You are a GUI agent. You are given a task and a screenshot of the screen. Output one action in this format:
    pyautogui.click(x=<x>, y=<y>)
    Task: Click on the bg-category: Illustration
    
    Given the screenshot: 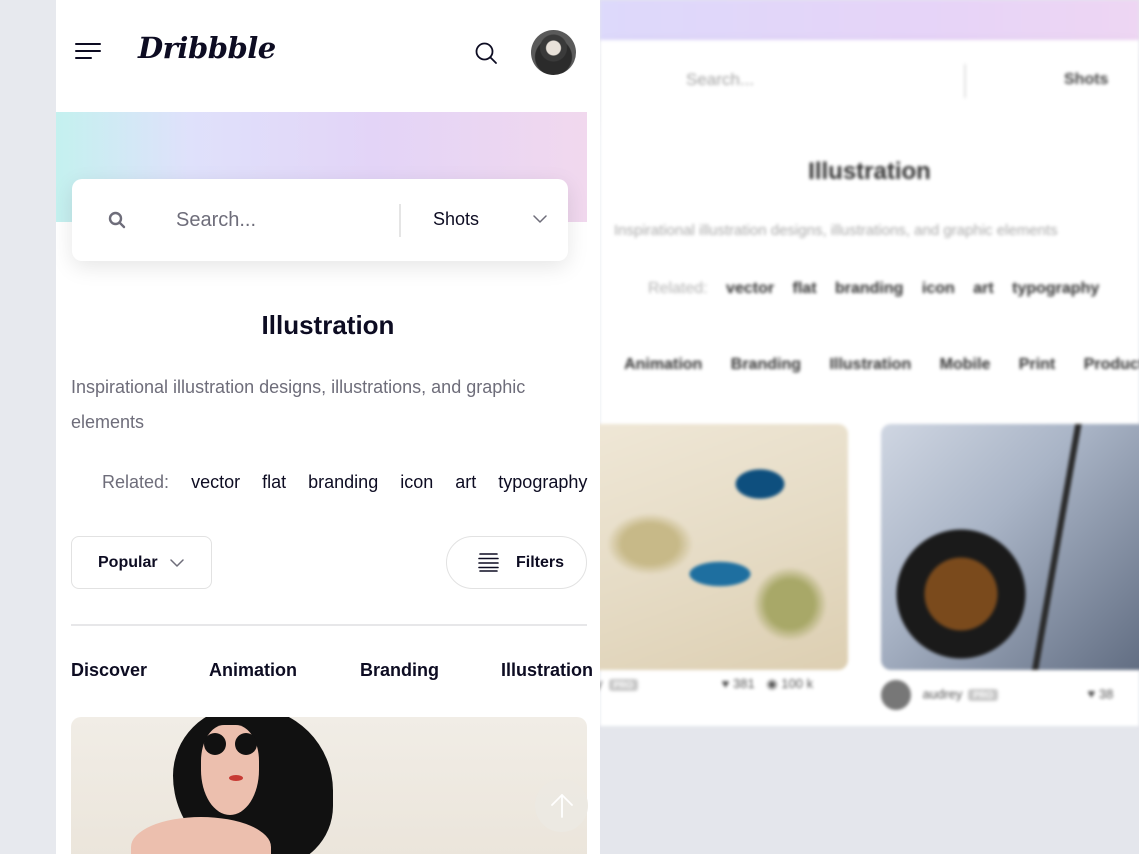 What is the action you would take?
    pyautogui.click(x=870, y=364)
    